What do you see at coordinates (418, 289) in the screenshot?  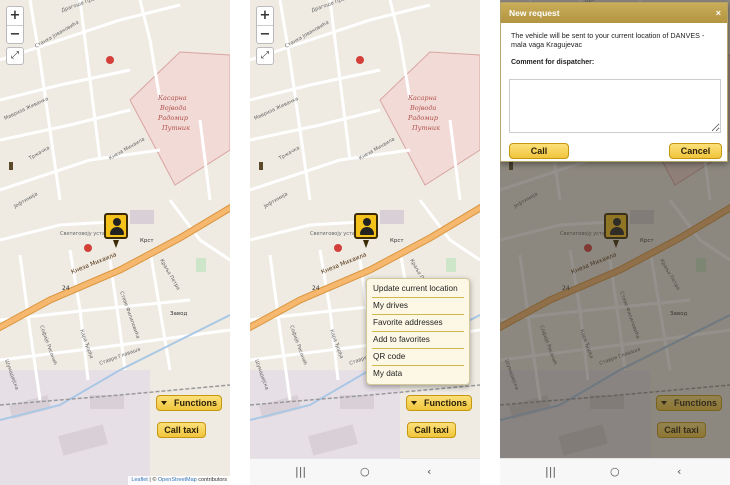 I see `menu-item-update-location: Update current location` at bounding box center [418, 289].